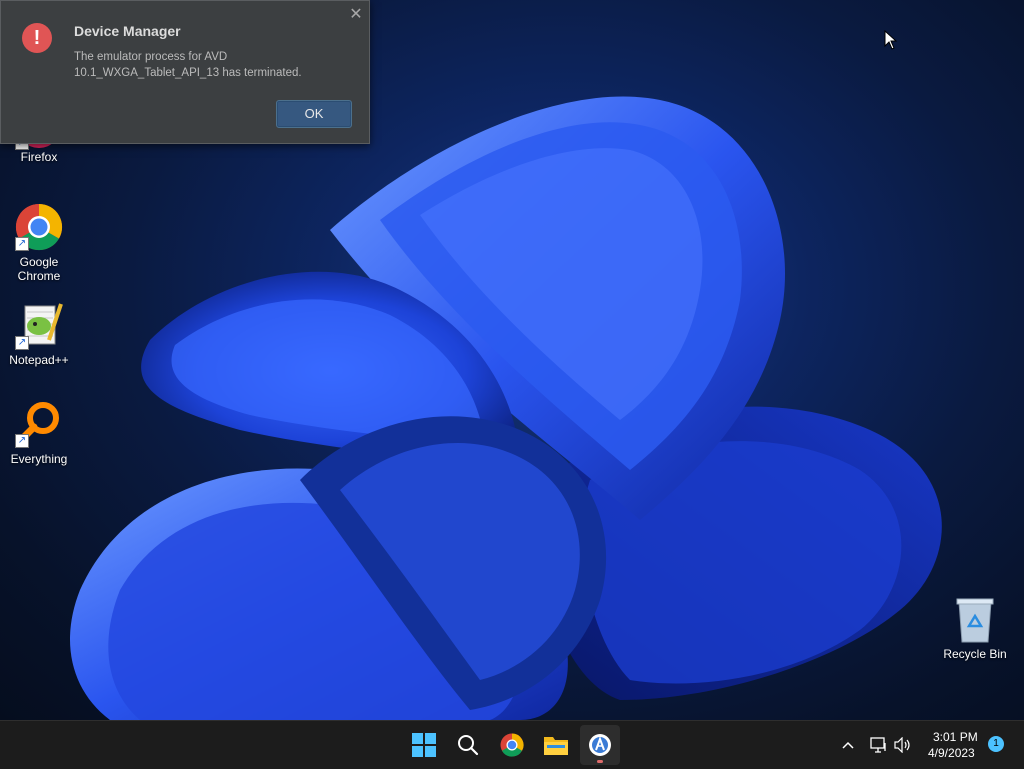 This screenshot has width=1024, height=769. Describe the element at coordinates (151, 57) in the screenshot. I see `dialog-message-line1: The emulator process for AVD` at that location.